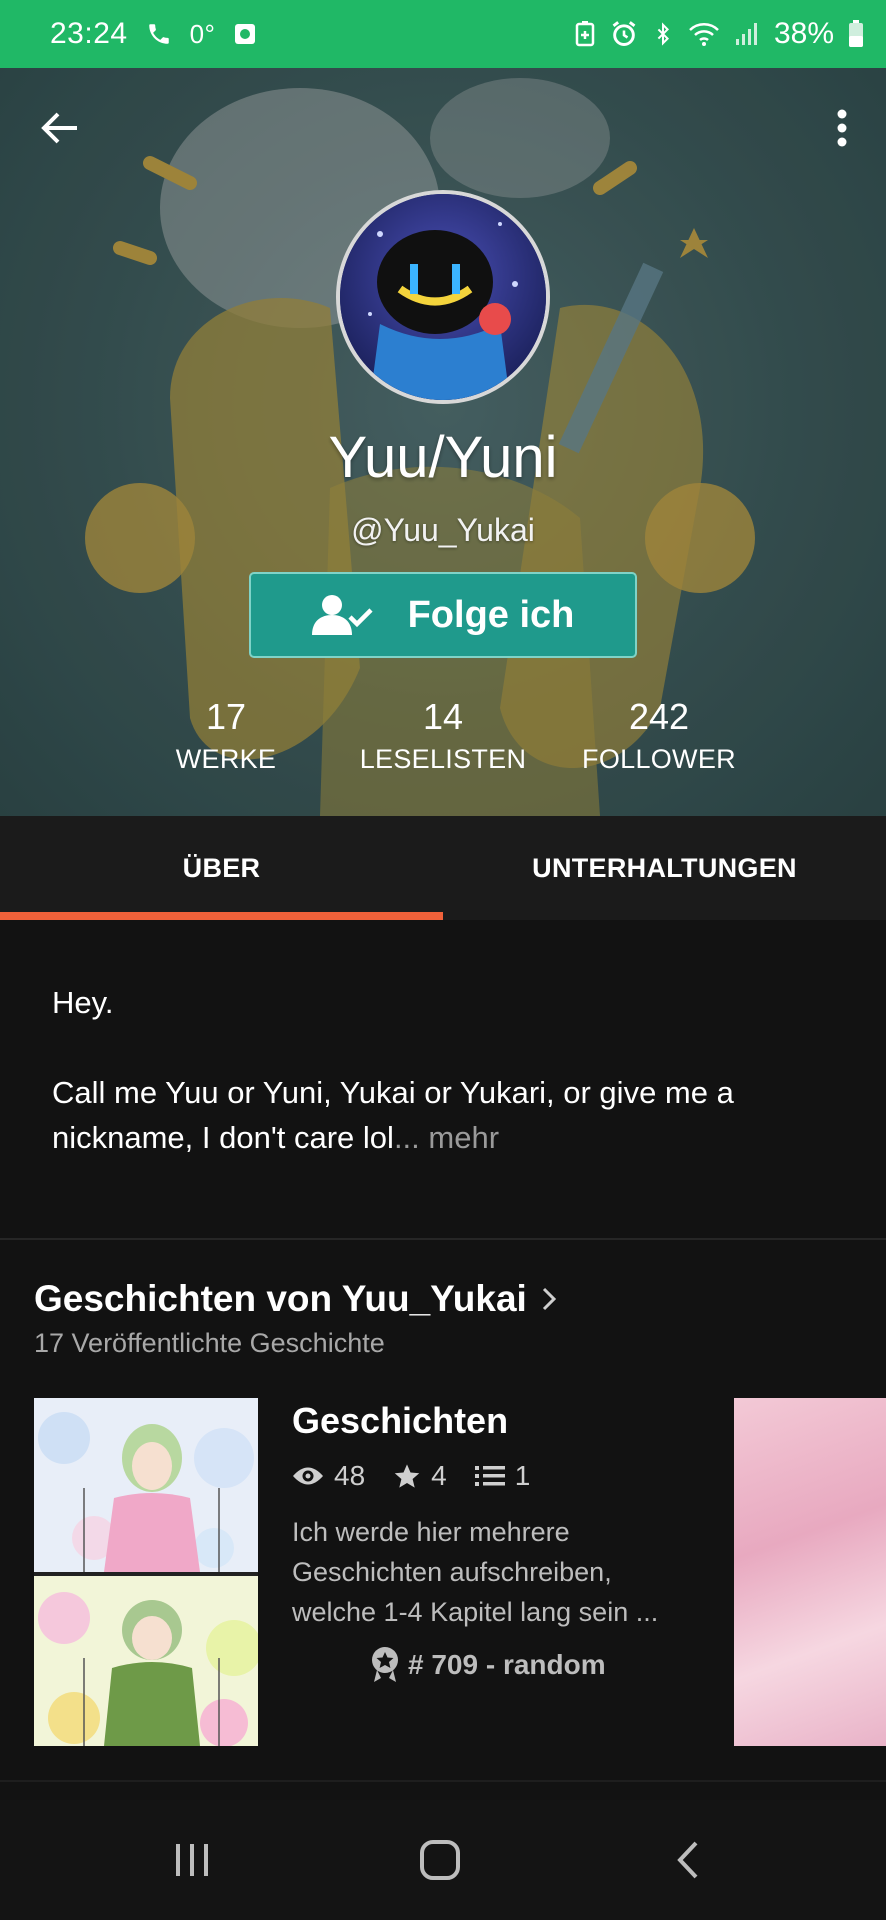  Describe the element at coordinates (443, 759) in the screenshot. I see `stat-reading-lists-label: LESELISTEN` at that location.